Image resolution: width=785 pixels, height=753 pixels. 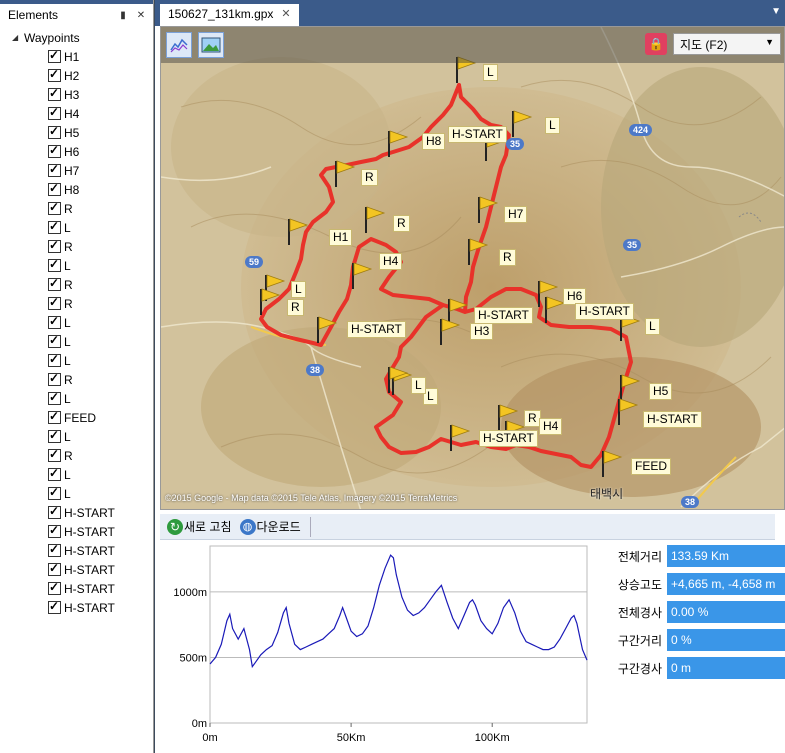 What do you see at coordinates (656, 44) in the screenshot?
I see `lock-icon: 🔒` at bounding box center [656, 44].